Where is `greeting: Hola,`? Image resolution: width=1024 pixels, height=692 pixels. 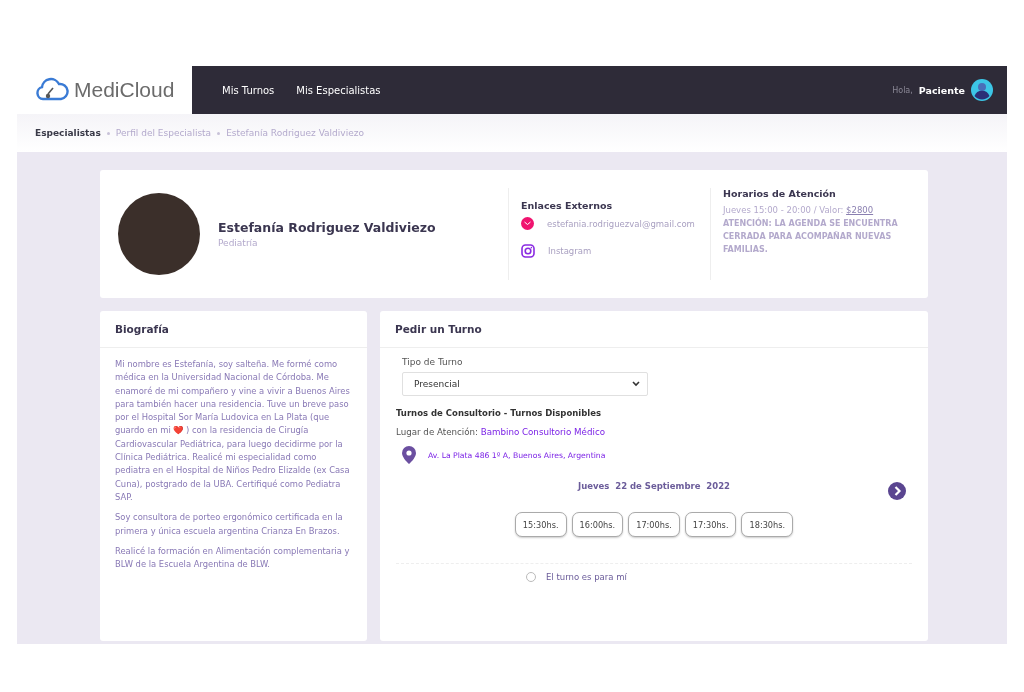
greeting: Hola, is located at coordinates (902, 90).